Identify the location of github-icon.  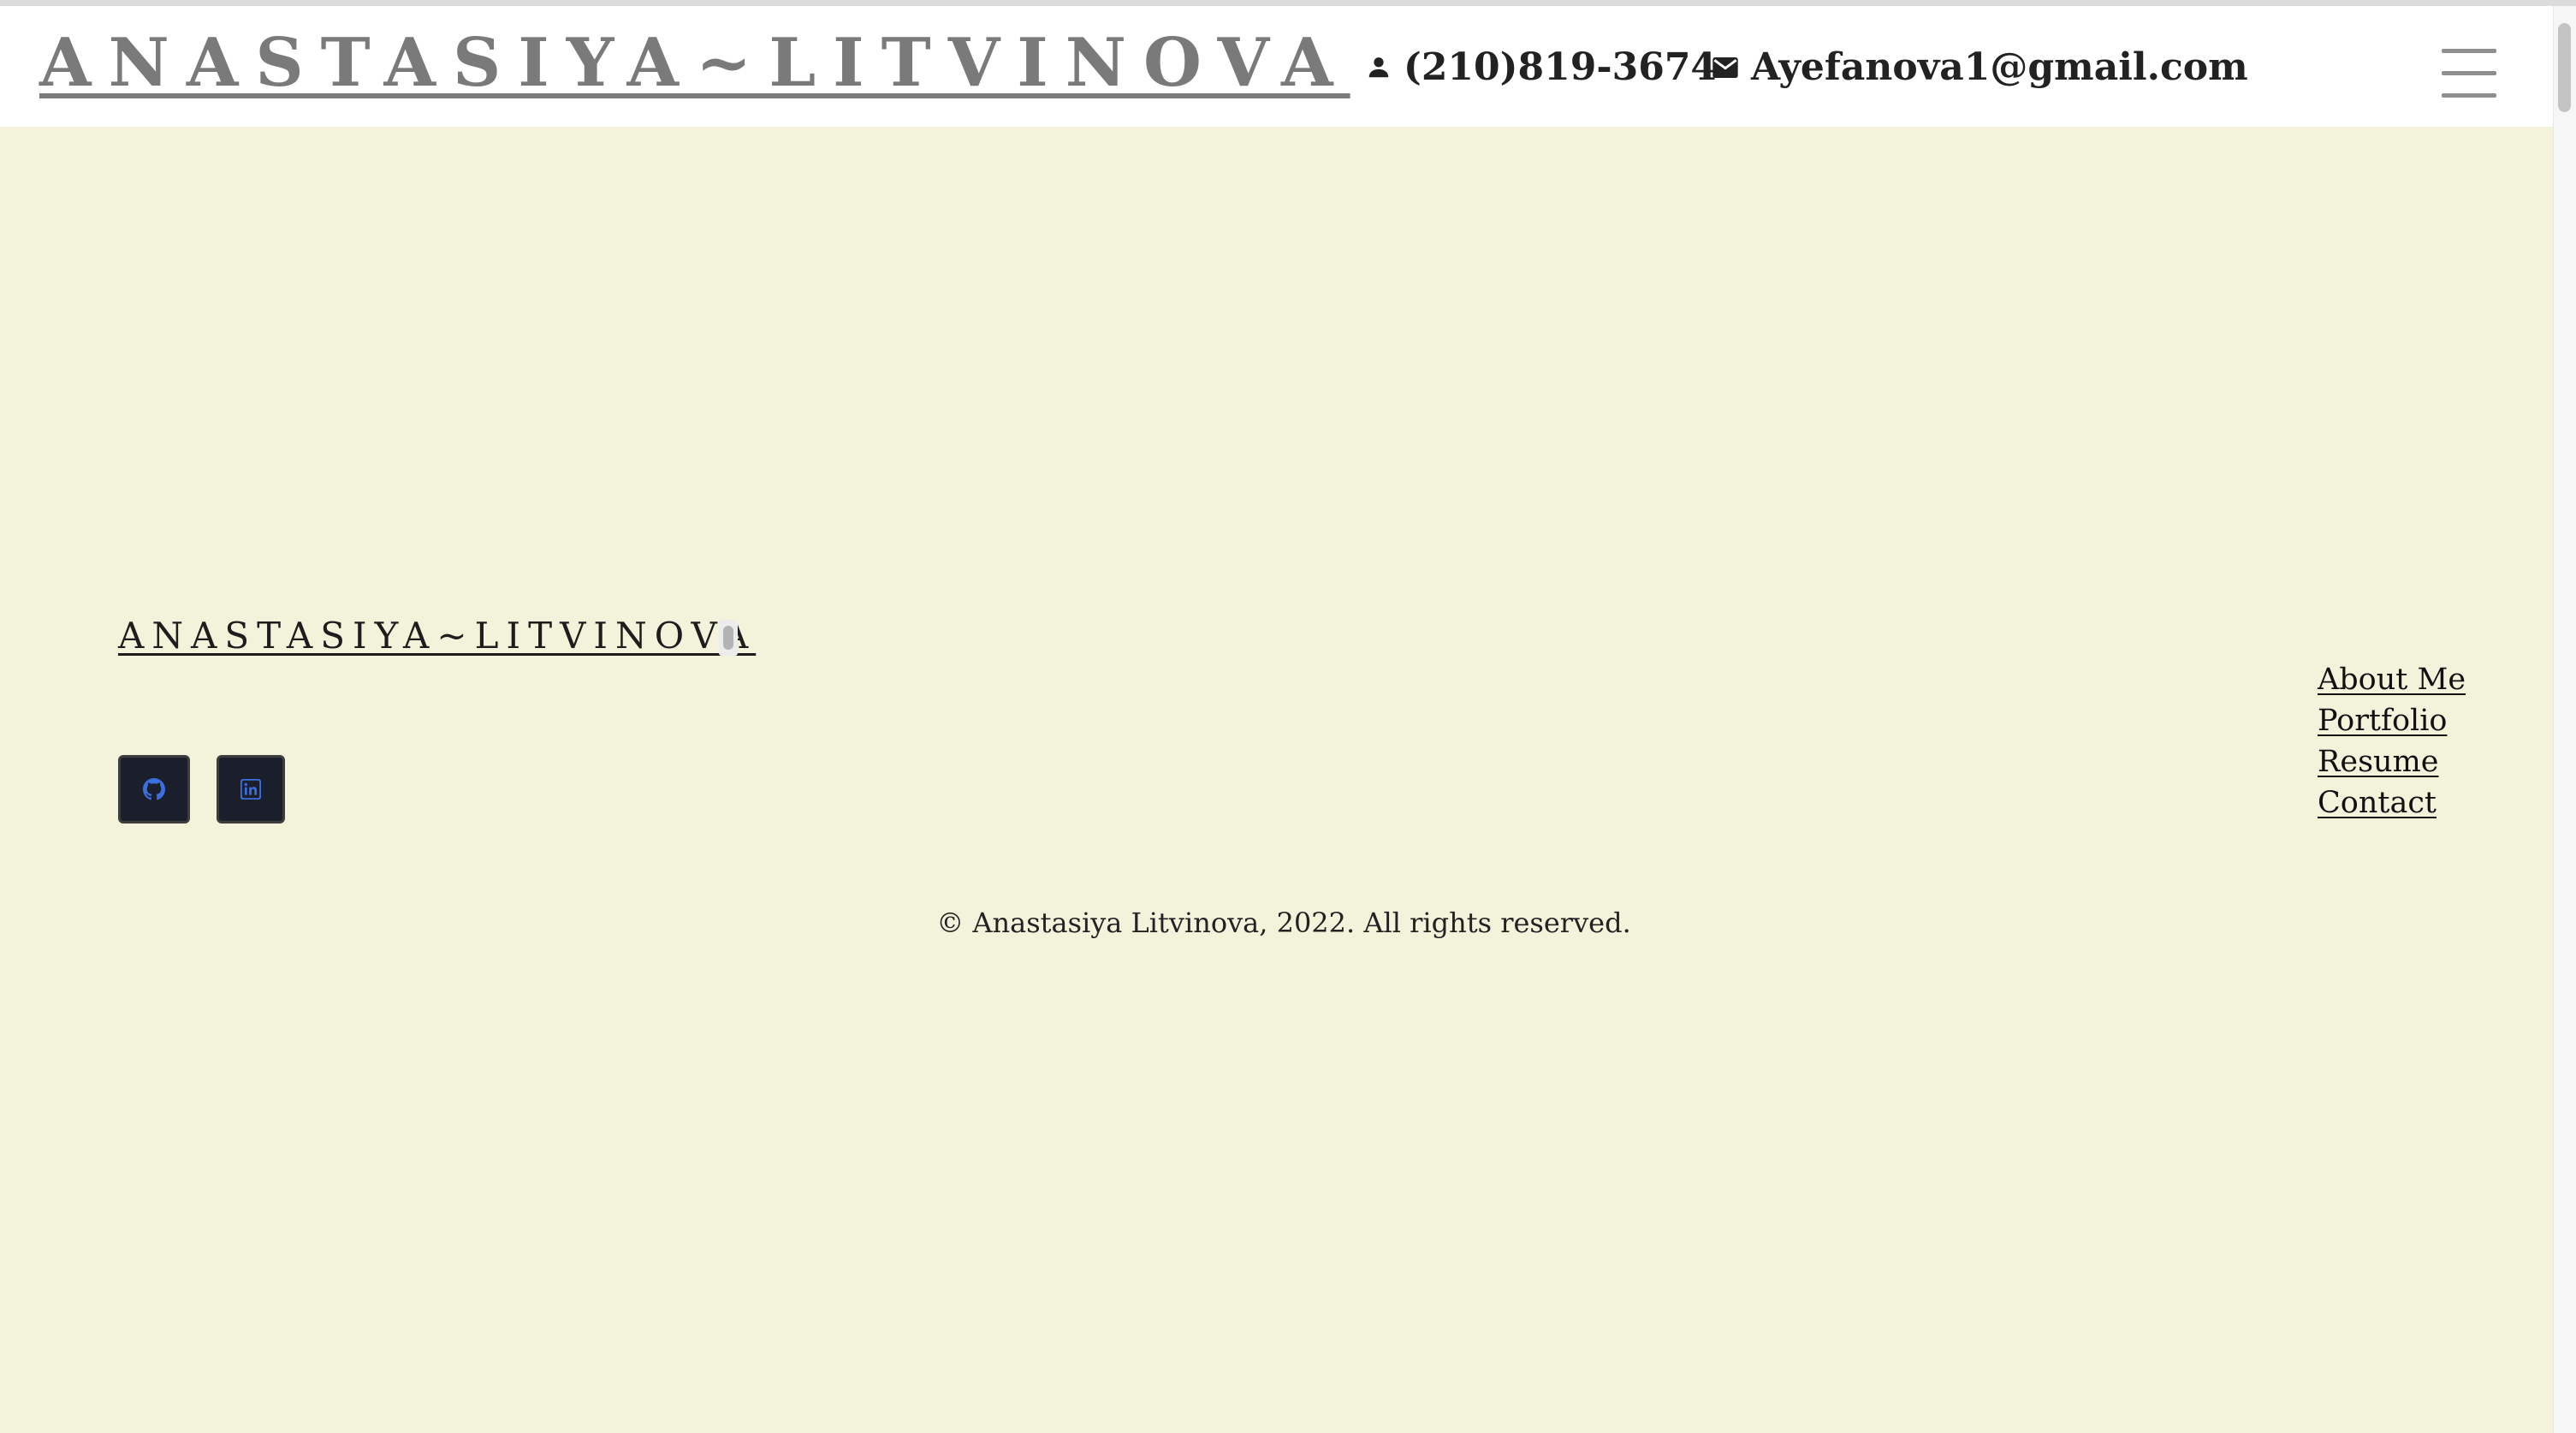
(154, 789).